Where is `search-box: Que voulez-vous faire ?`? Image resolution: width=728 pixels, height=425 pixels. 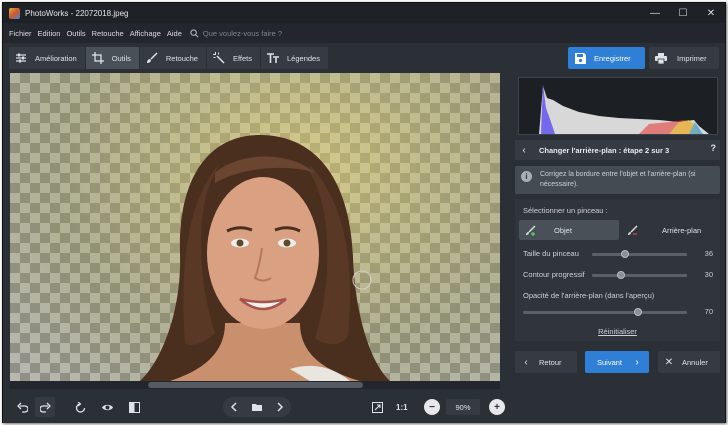 search-box: Que voulez-vous faire ? is located at coordinates (236, 33).